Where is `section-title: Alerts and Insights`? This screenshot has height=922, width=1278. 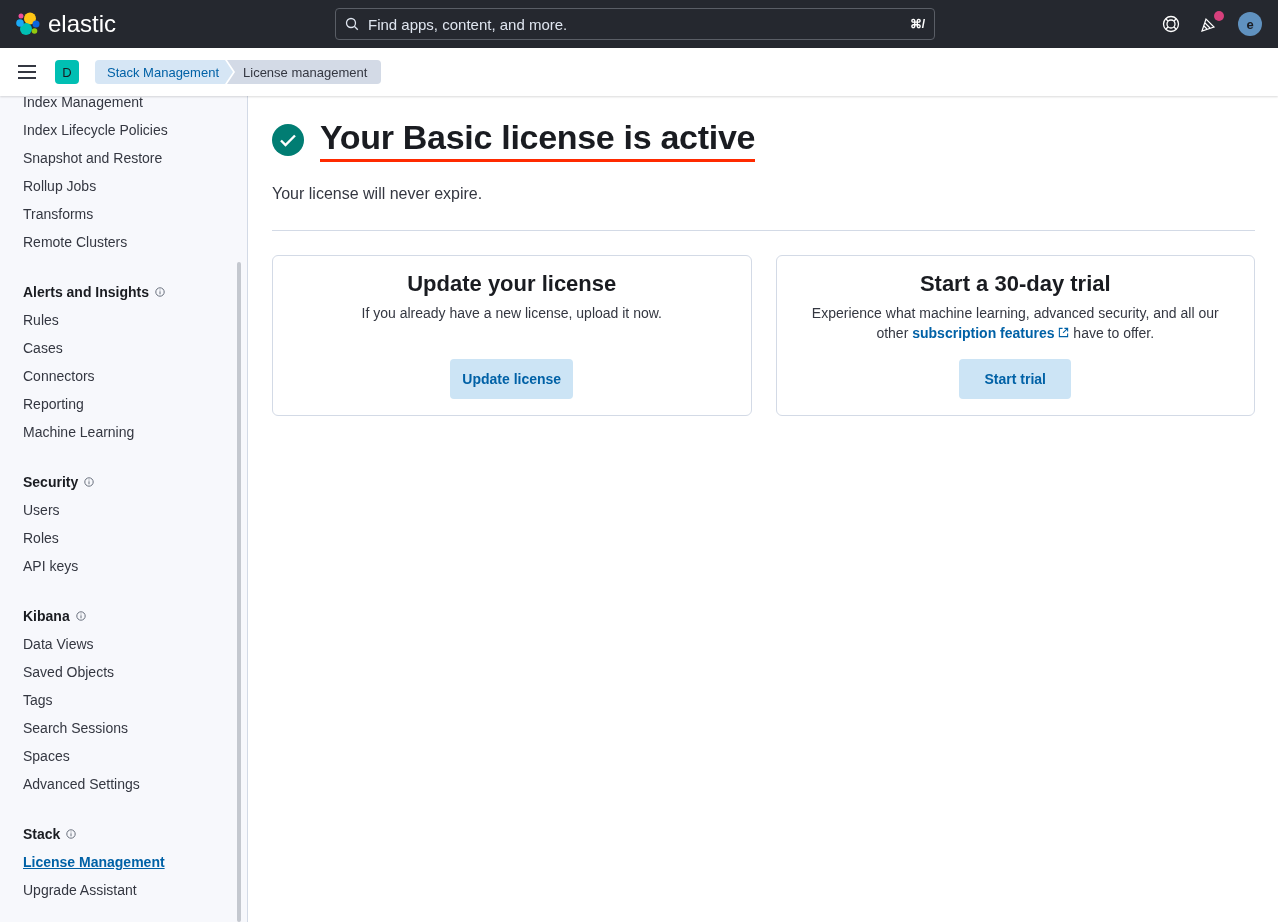 section-title: Alerts and Insights is located at coordinates (86, 292).